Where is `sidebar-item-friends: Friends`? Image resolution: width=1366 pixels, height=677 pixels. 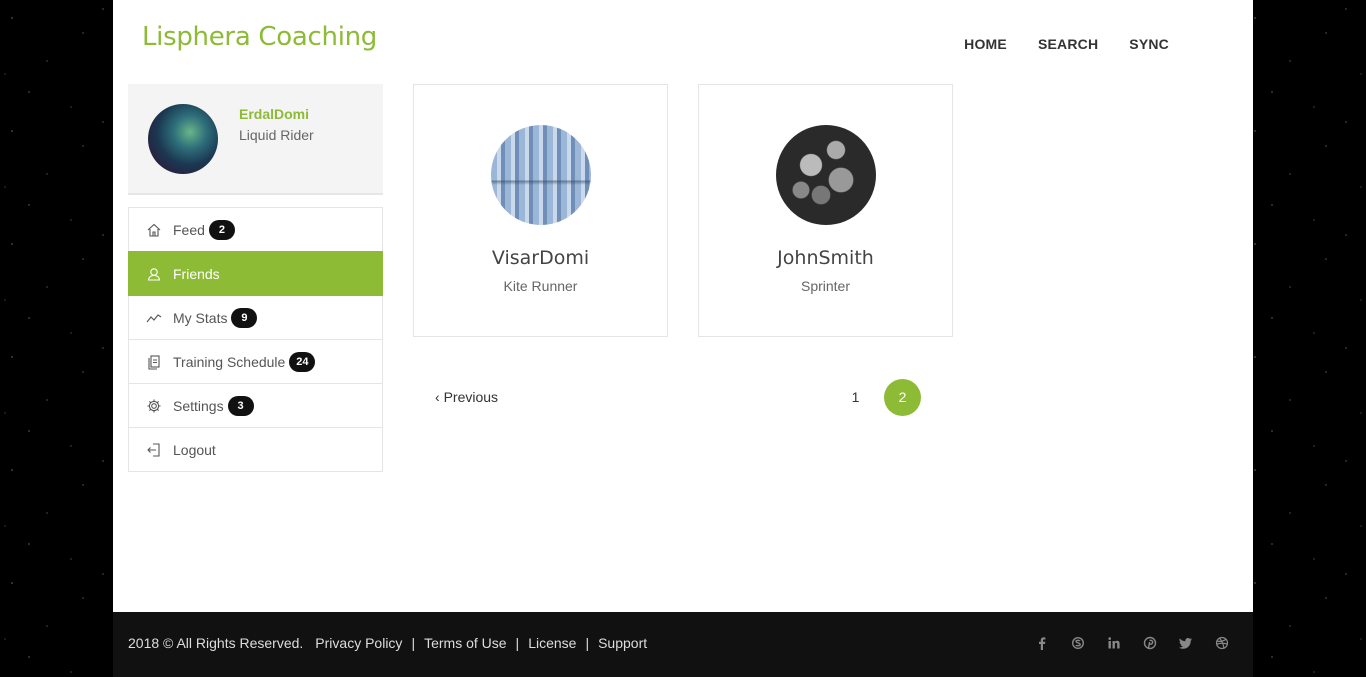 sidebar-item-friends: Friends is located at coordinates (255, 273).